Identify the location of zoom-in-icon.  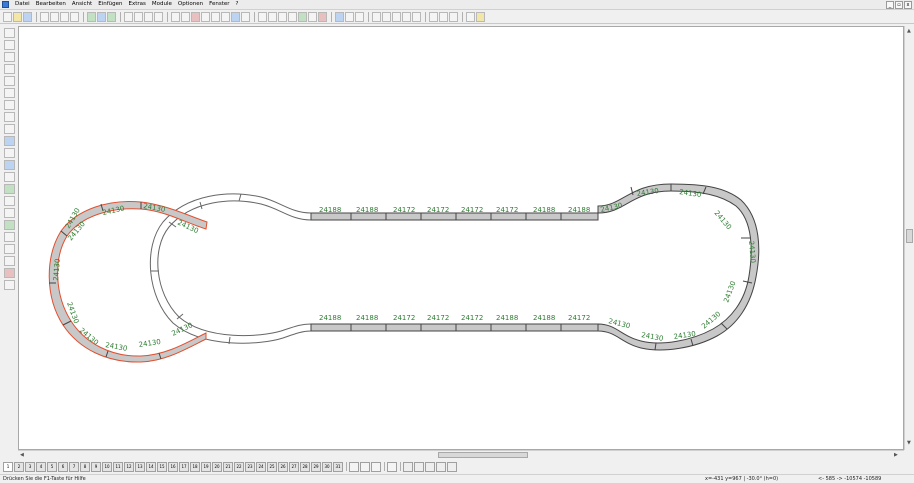
(128, 16).